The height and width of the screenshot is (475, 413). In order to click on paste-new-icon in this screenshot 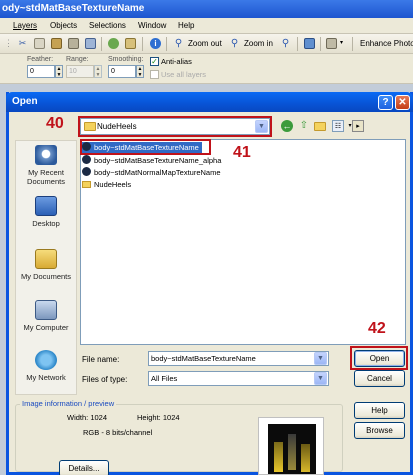, I will do `click(90, 43)`.